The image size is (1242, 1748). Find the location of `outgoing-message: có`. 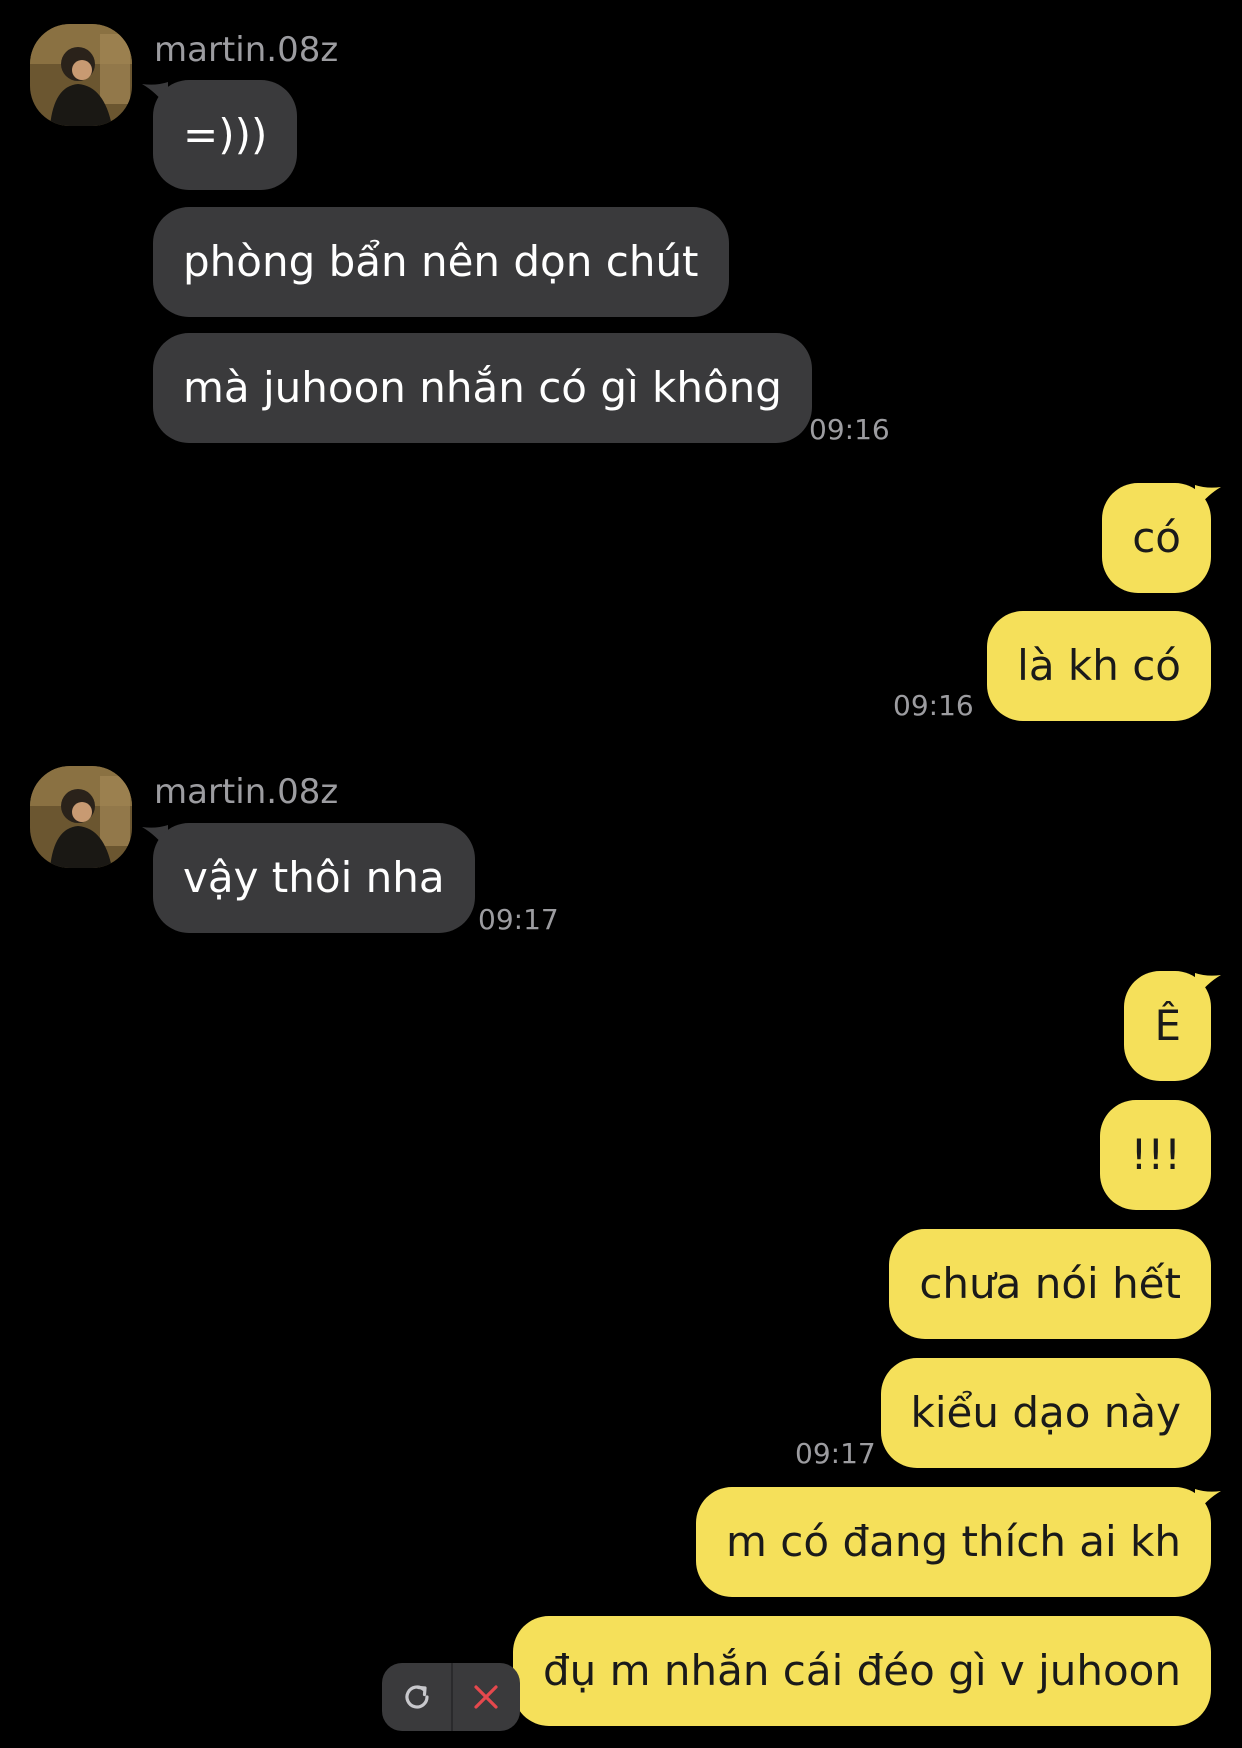

outgoing-message: có is located at coordinates (1156, 538).